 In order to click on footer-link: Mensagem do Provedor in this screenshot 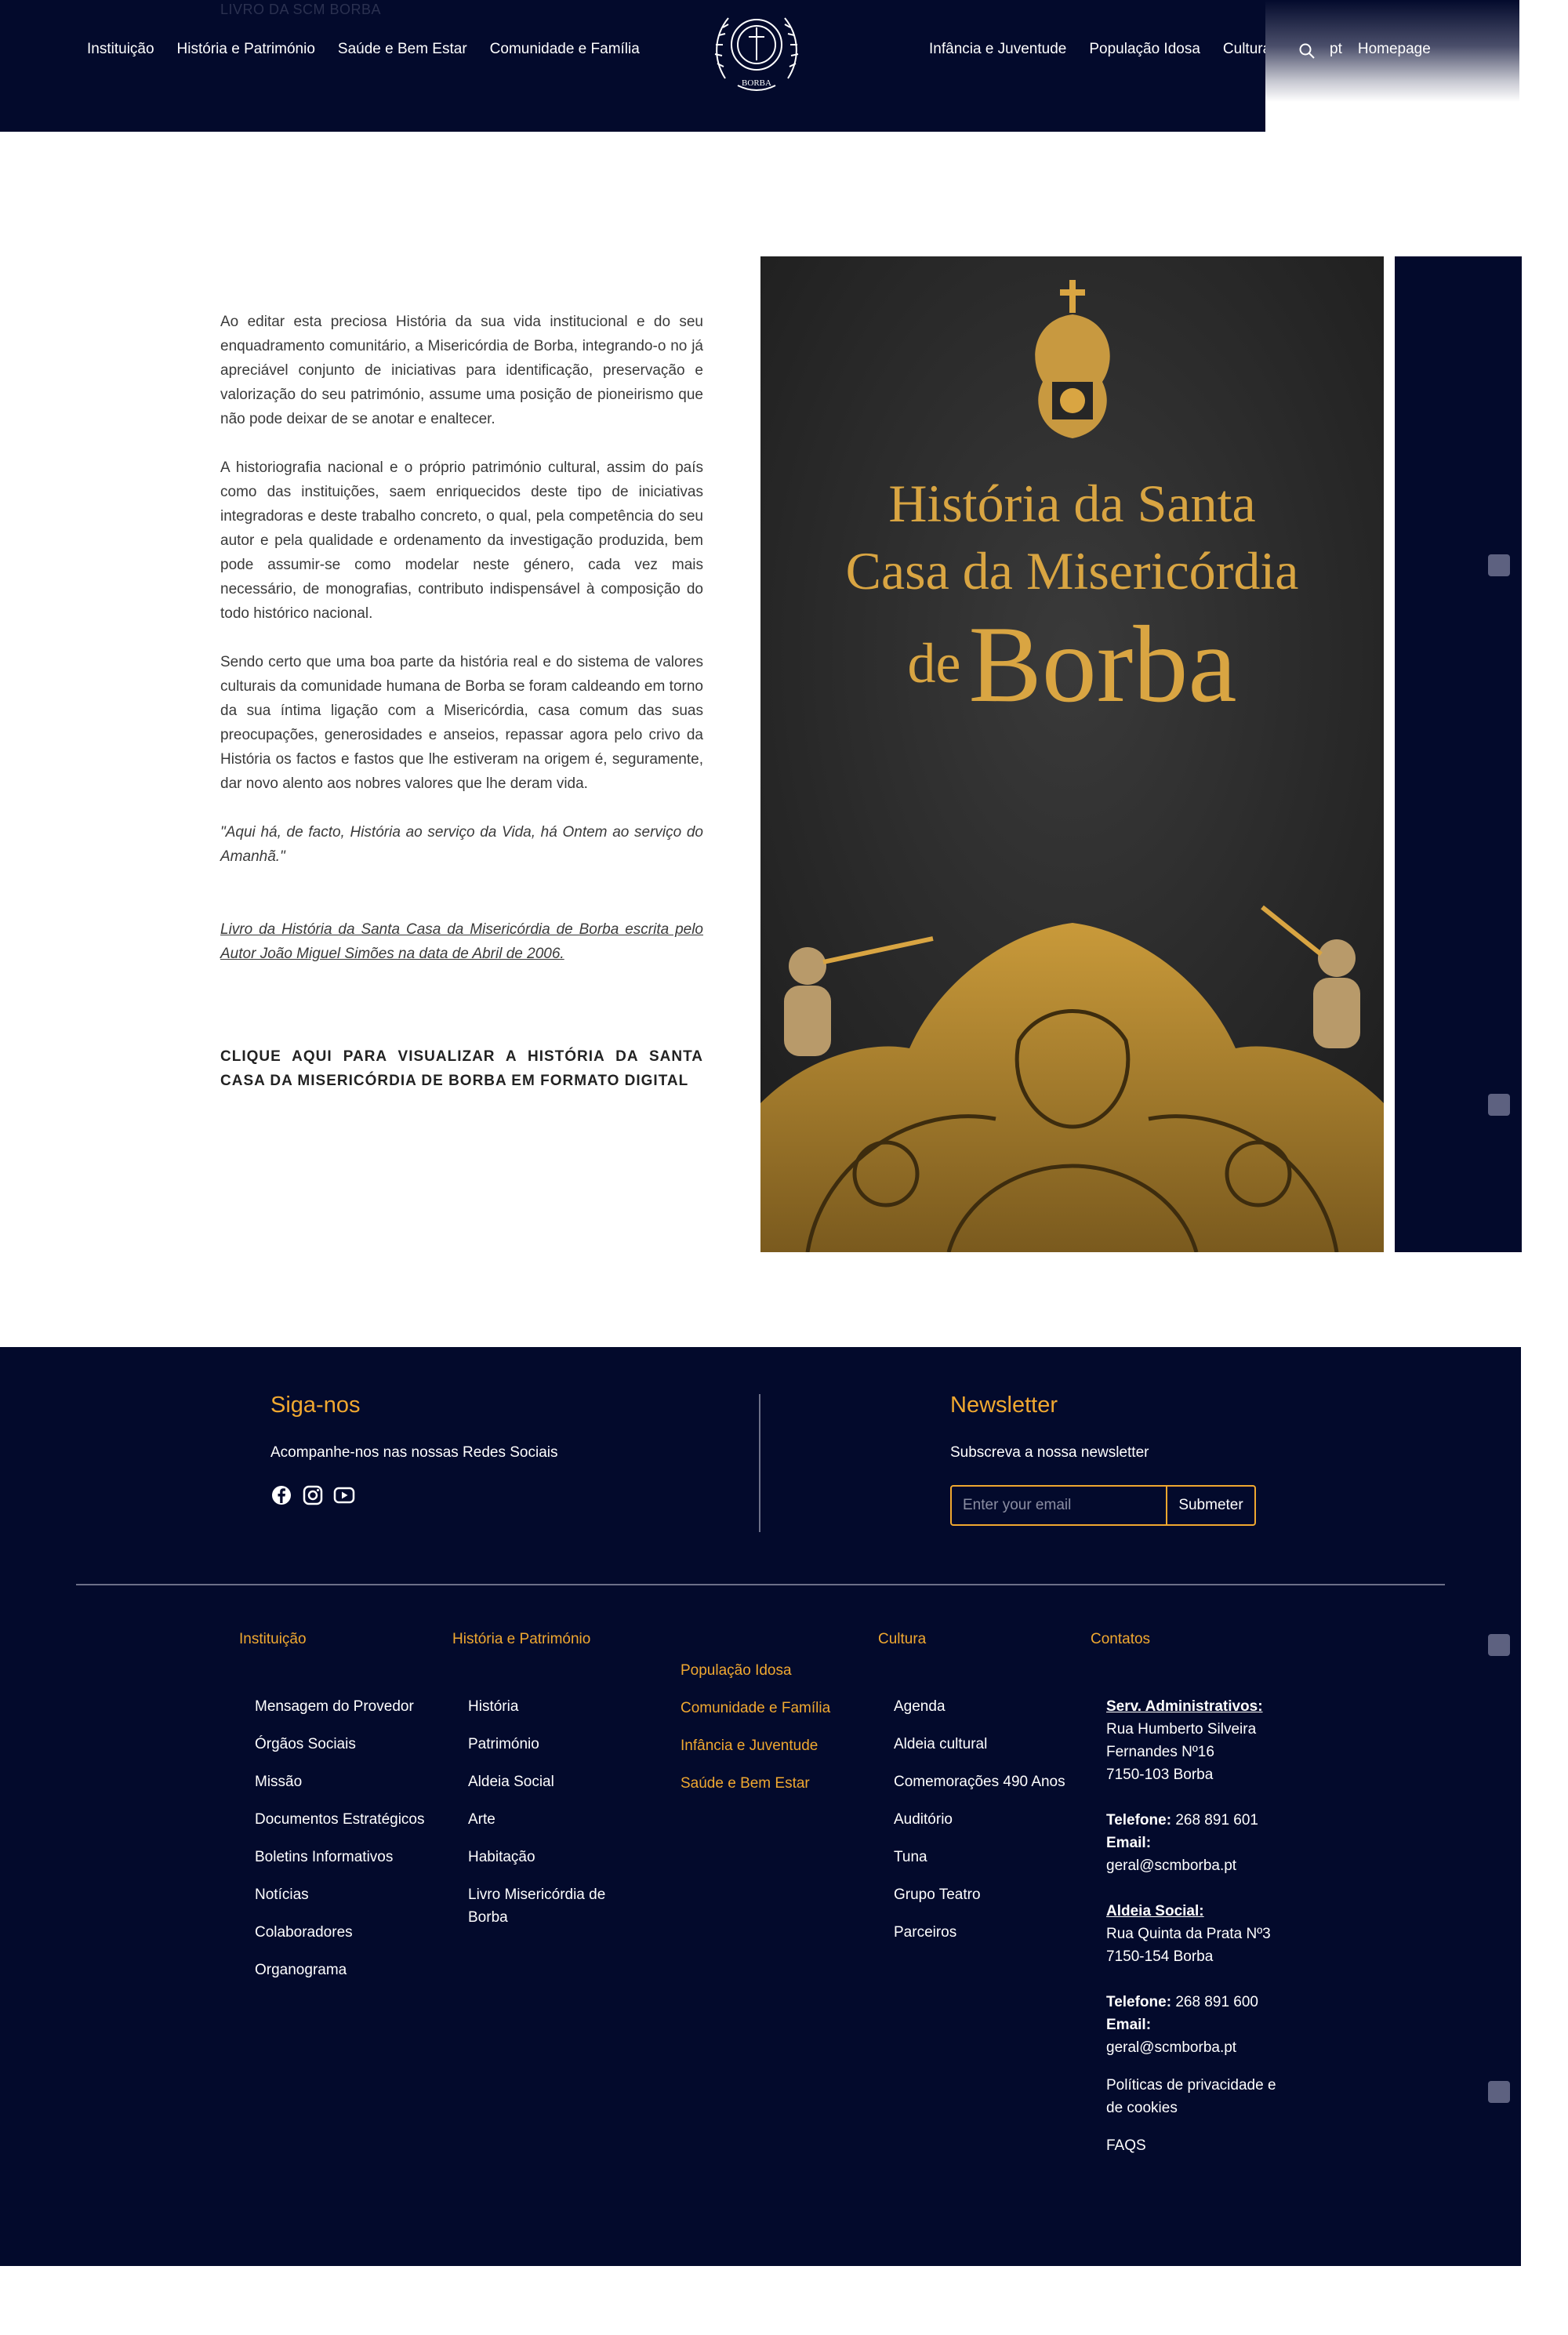, I will do `click(340, 1714)`.